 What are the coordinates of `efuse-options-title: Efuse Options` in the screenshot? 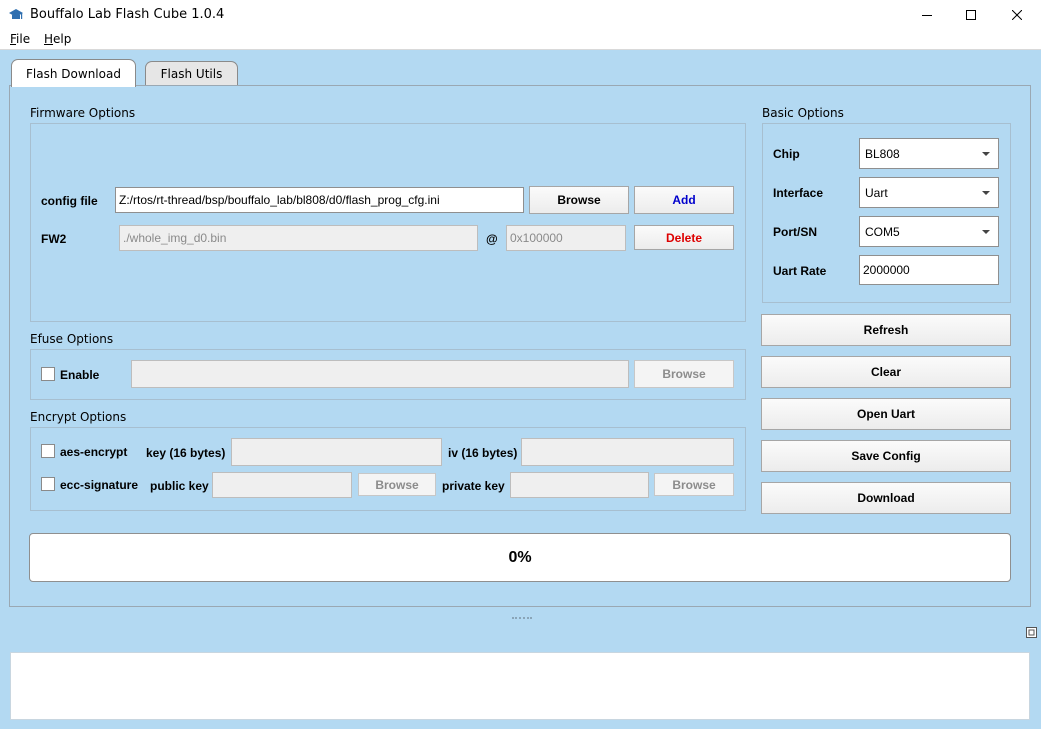 It's located at (72, 339).